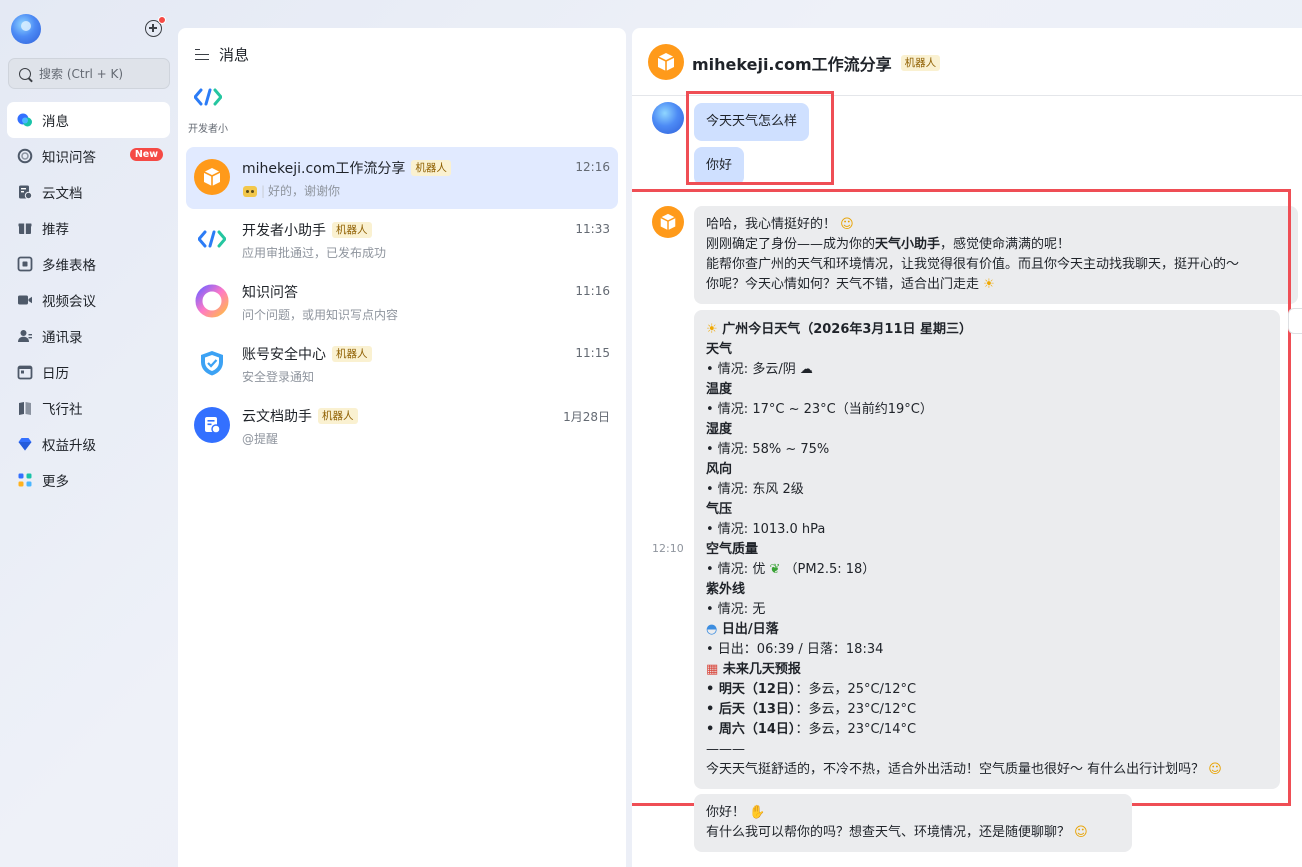 This screenshot has height=867, width=1302. What do you see at coordinates (88, 336) in the screenshot?
I see `nav-item-contacts: 通讯录` at bounding box center [88, 336].